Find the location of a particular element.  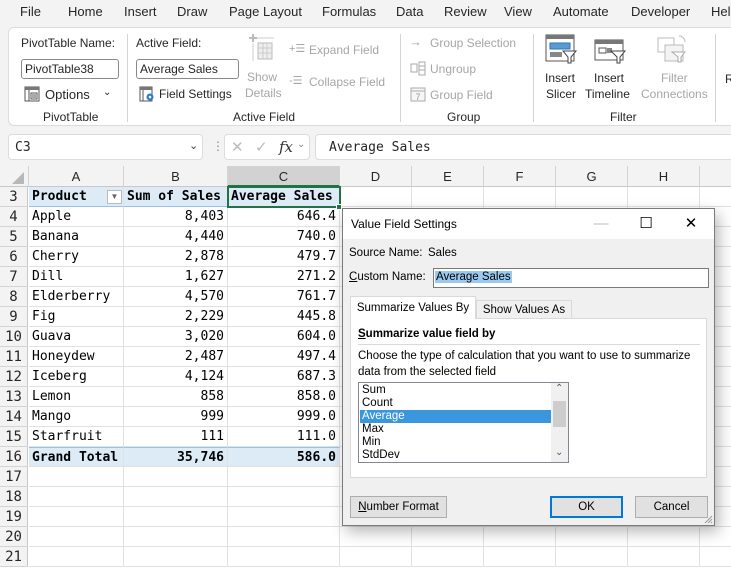

resize-grip-icon is located at coordinates (708, 519).